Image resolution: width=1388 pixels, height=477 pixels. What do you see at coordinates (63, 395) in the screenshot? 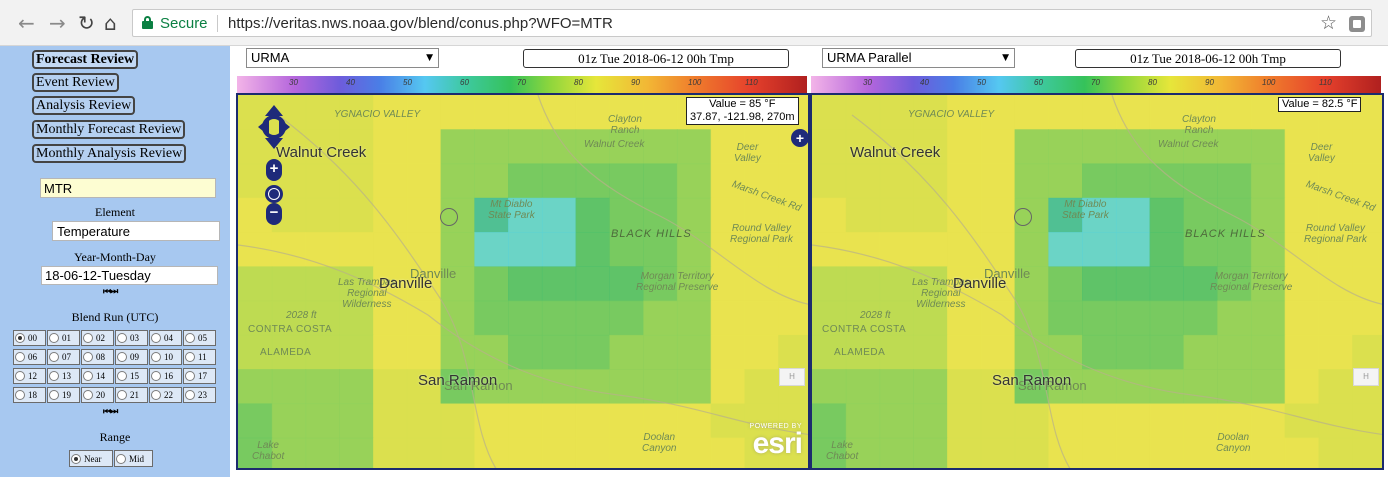
I see `blend-run-option: 19` at bounding box center [63, 395].